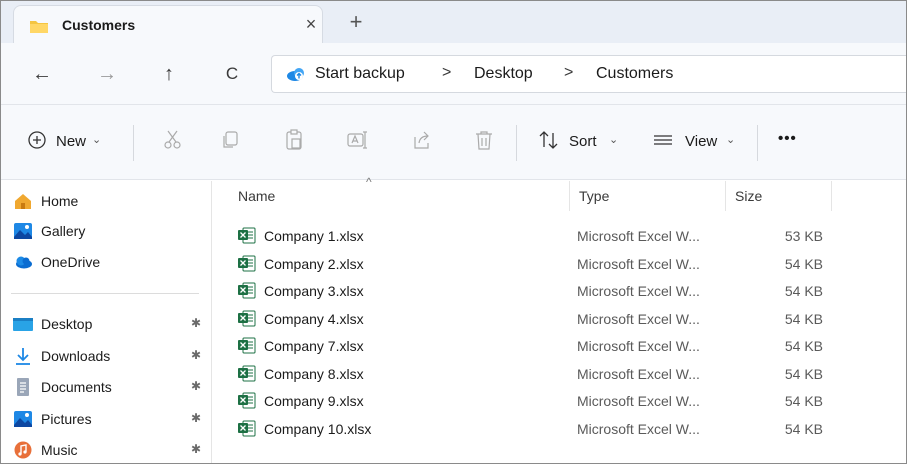 This screenshot has width=907, height=464. Describe the element at coordinates (42, 74) in the screenshot. I see `back-button: ←` at that location.